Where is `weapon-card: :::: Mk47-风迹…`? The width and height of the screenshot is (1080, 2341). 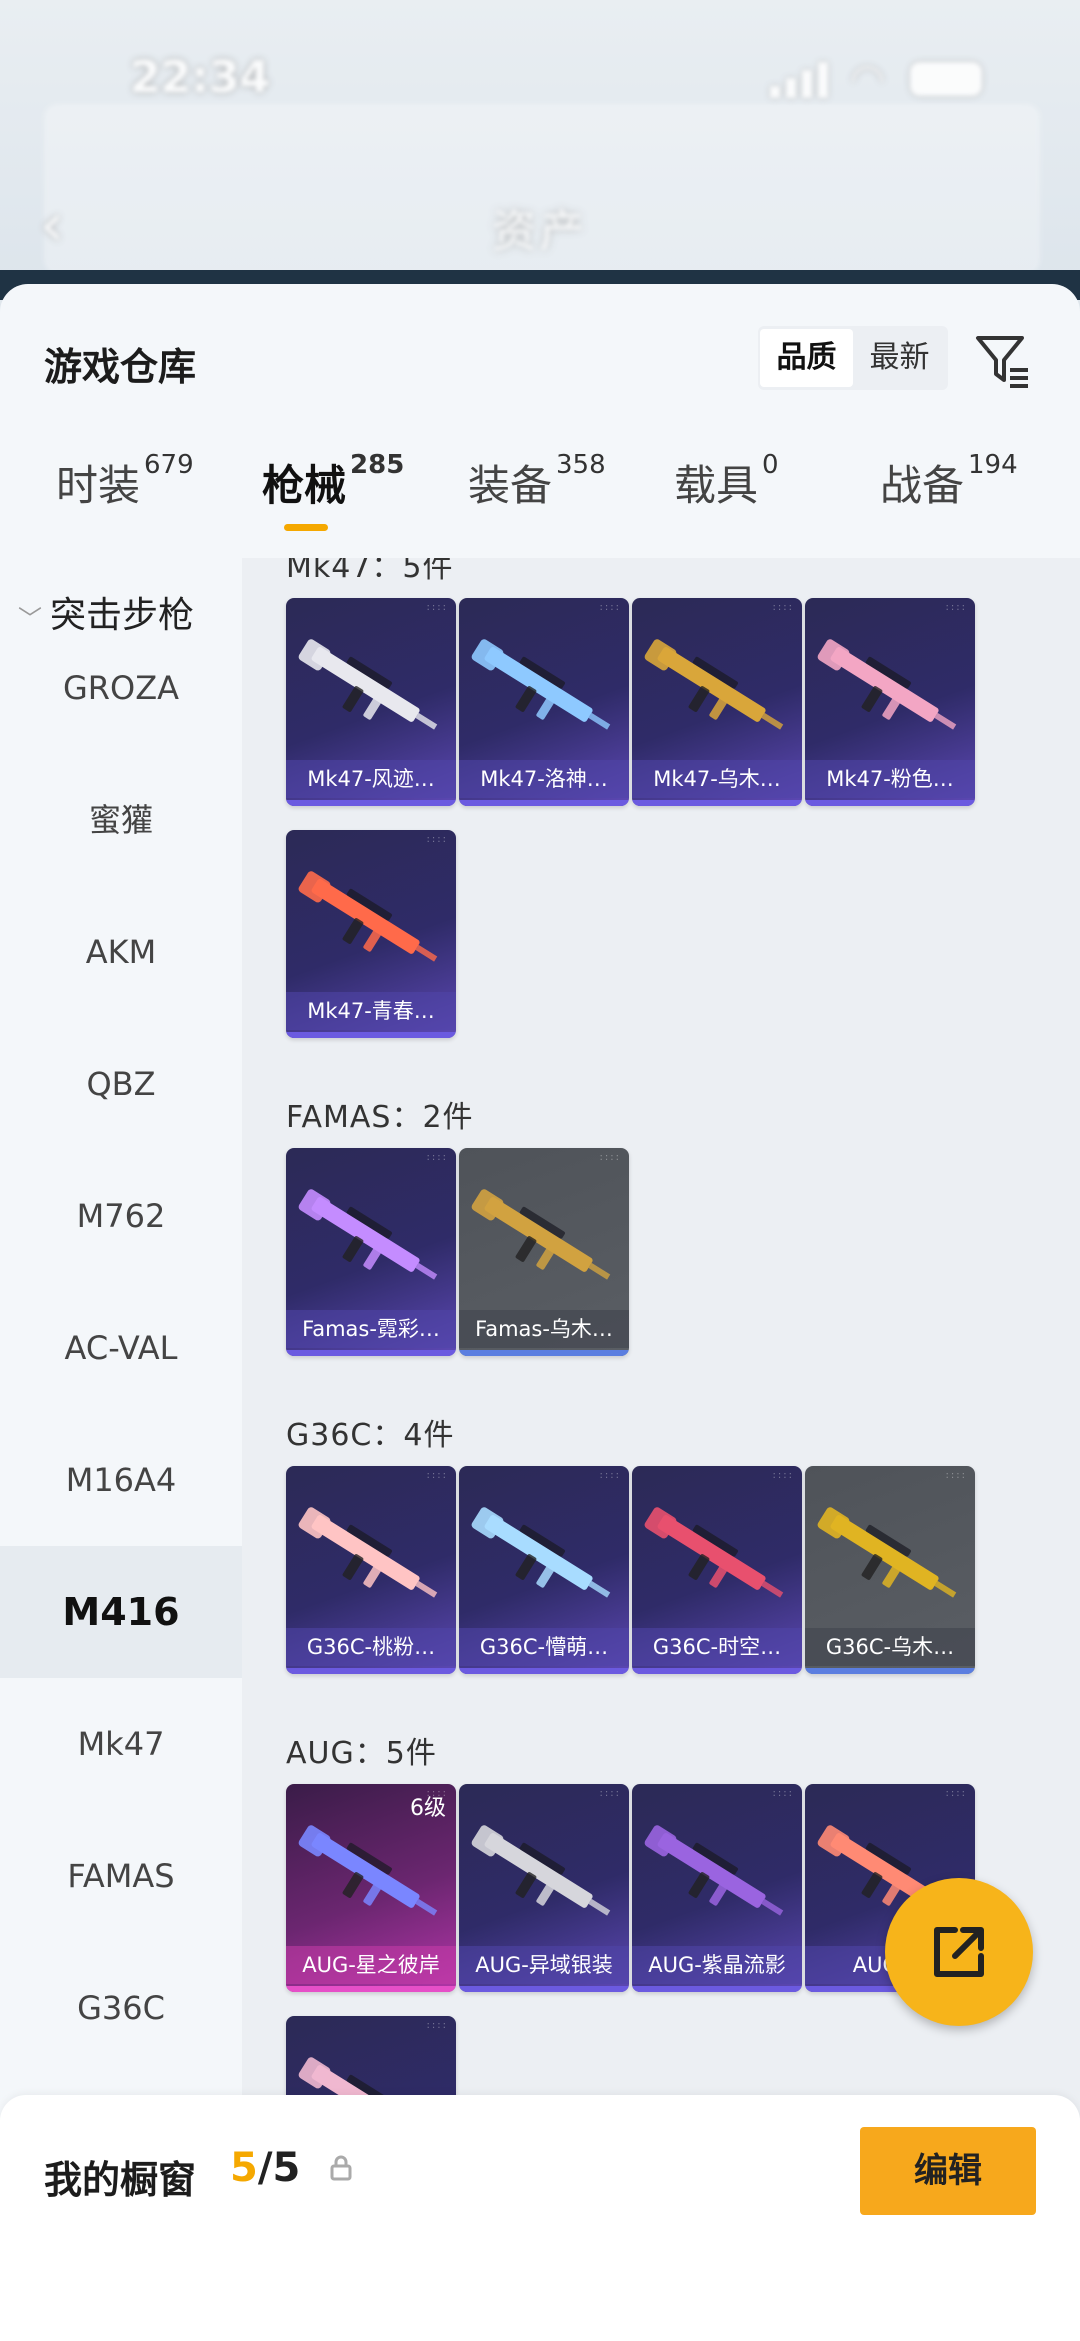
weapon-card: :::: Mk47-风迹… is located at coordinates (371, 702).